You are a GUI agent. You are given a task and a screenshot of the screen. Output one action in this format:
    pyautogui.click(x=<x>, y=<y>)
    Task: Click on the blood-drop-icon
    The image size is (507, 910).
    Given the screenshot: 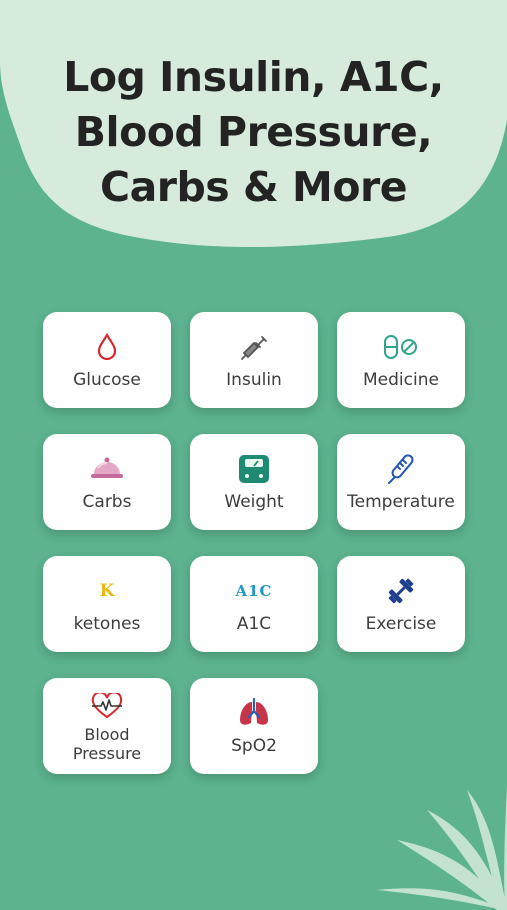 What is the action you would take?
    pyautogui.click(x=107, y=347)
    